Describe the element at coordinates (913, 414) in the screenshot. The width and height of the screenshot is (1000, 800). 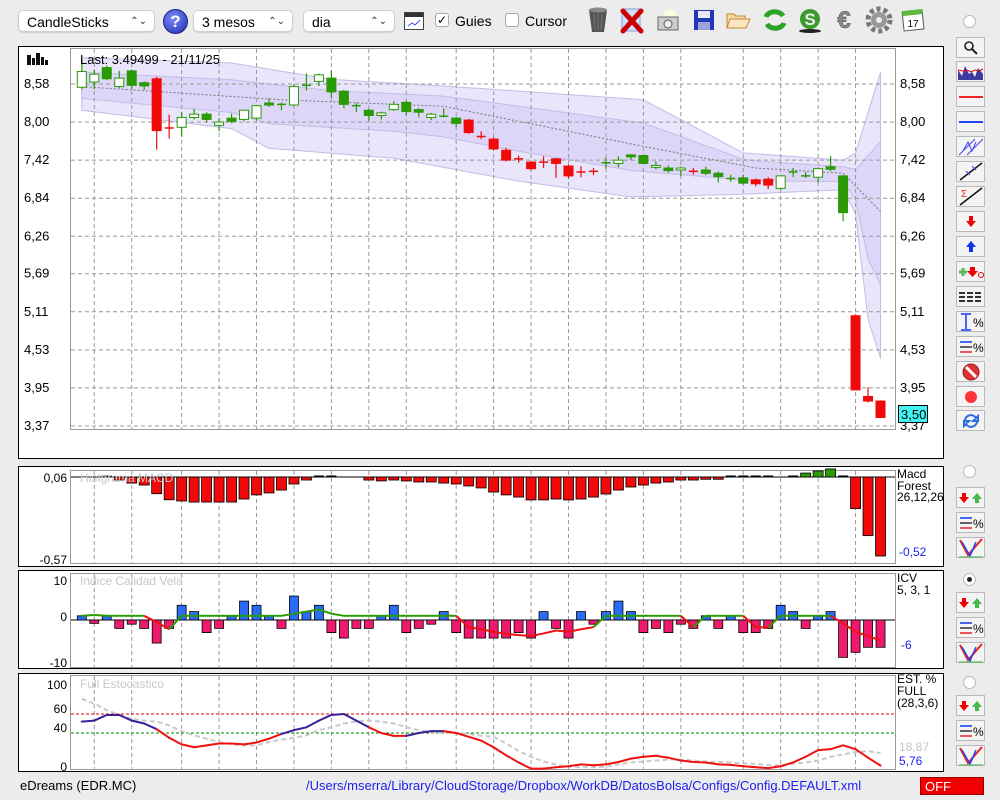
I see `last-price-value: 3,50` at that location.